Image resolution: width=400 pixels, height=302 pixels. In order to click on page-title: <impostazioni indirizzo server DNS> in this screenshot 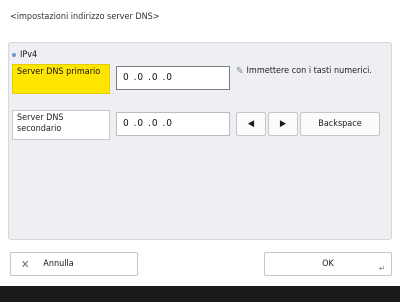, I will do `click(85, 17)`.